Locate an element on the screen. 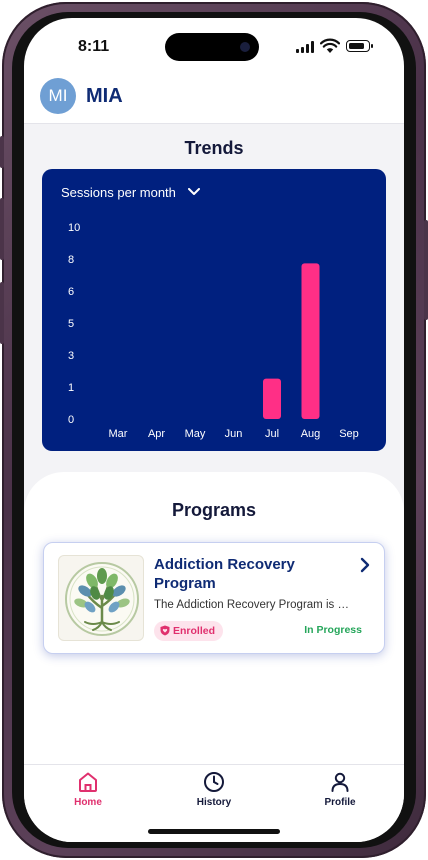 The width and height of the screenshot is (428, 860). chevron-down-icon is located at coordinates (193, 191).